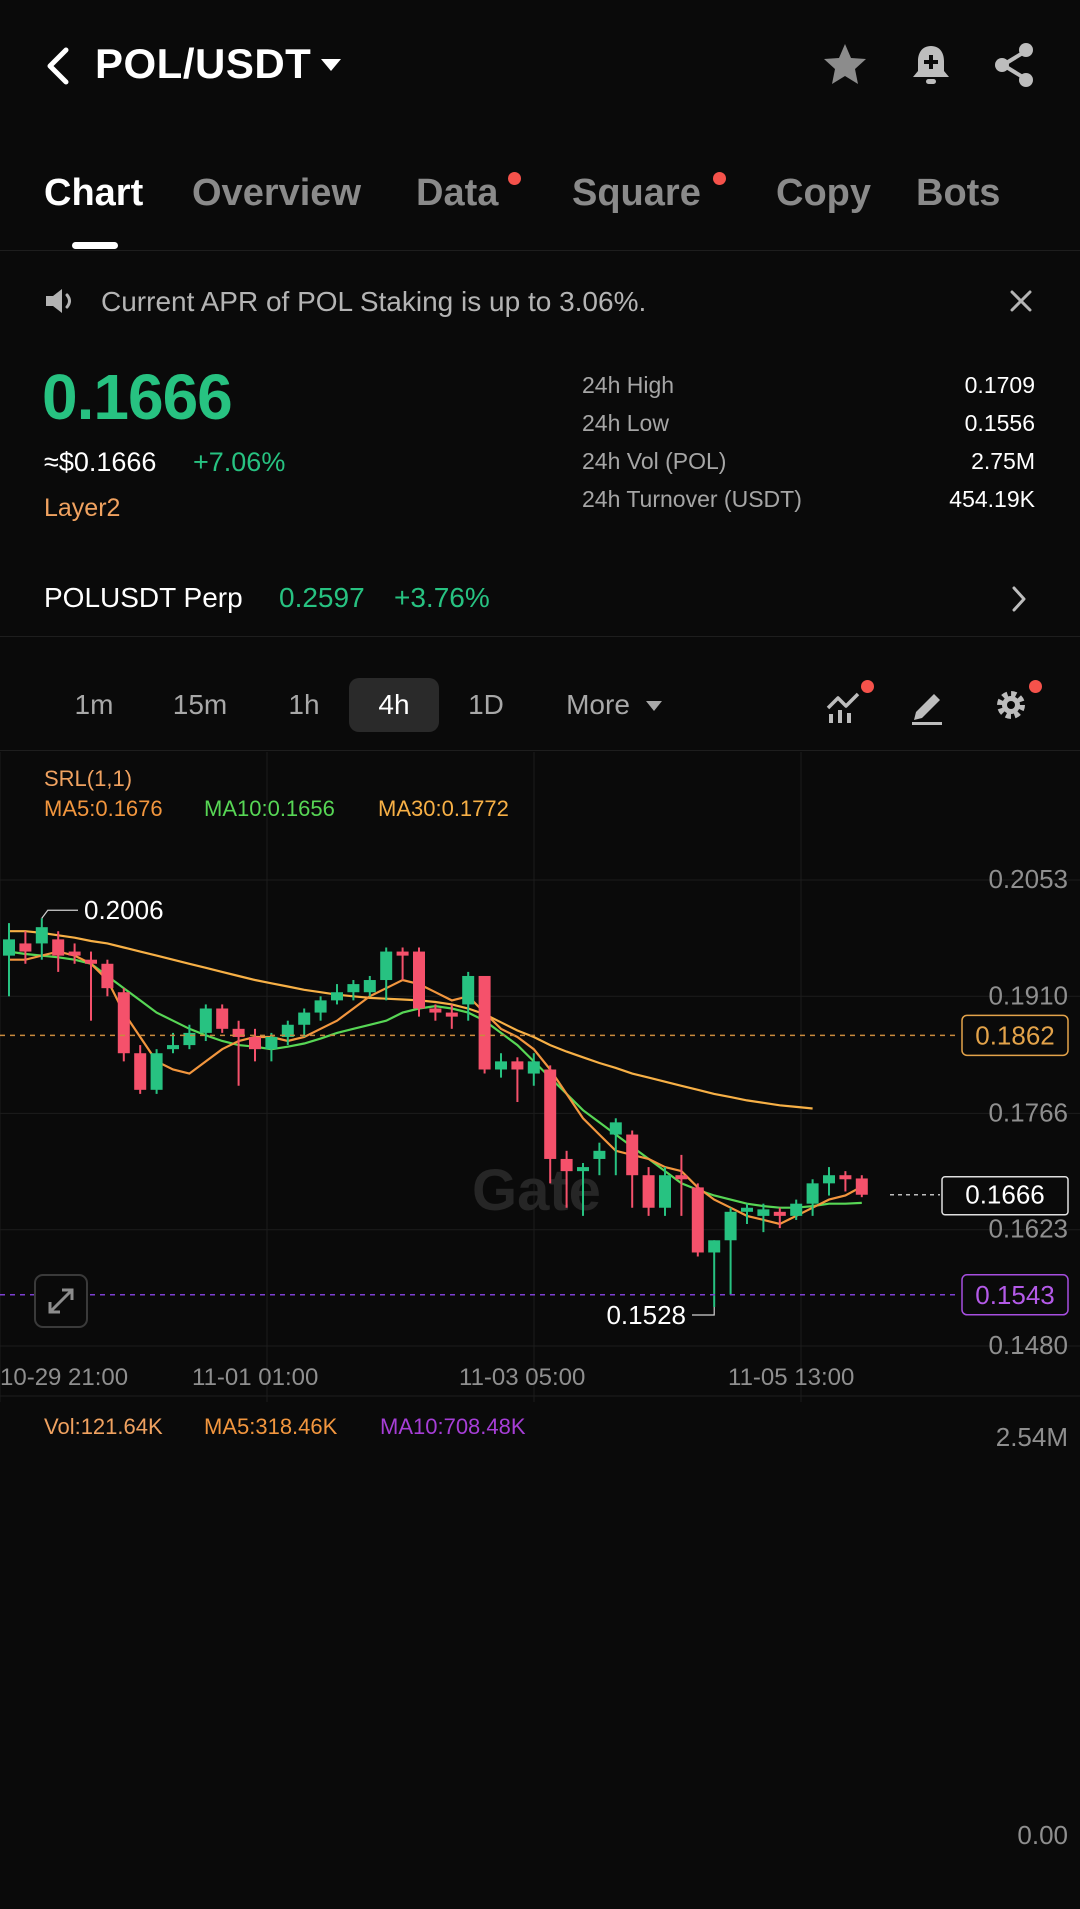  What do you see at coordinates (1028, 1345) in the screenshot?
I see `price-axis-tick-label: 0.1480` at bounding box center [1028, 1345].